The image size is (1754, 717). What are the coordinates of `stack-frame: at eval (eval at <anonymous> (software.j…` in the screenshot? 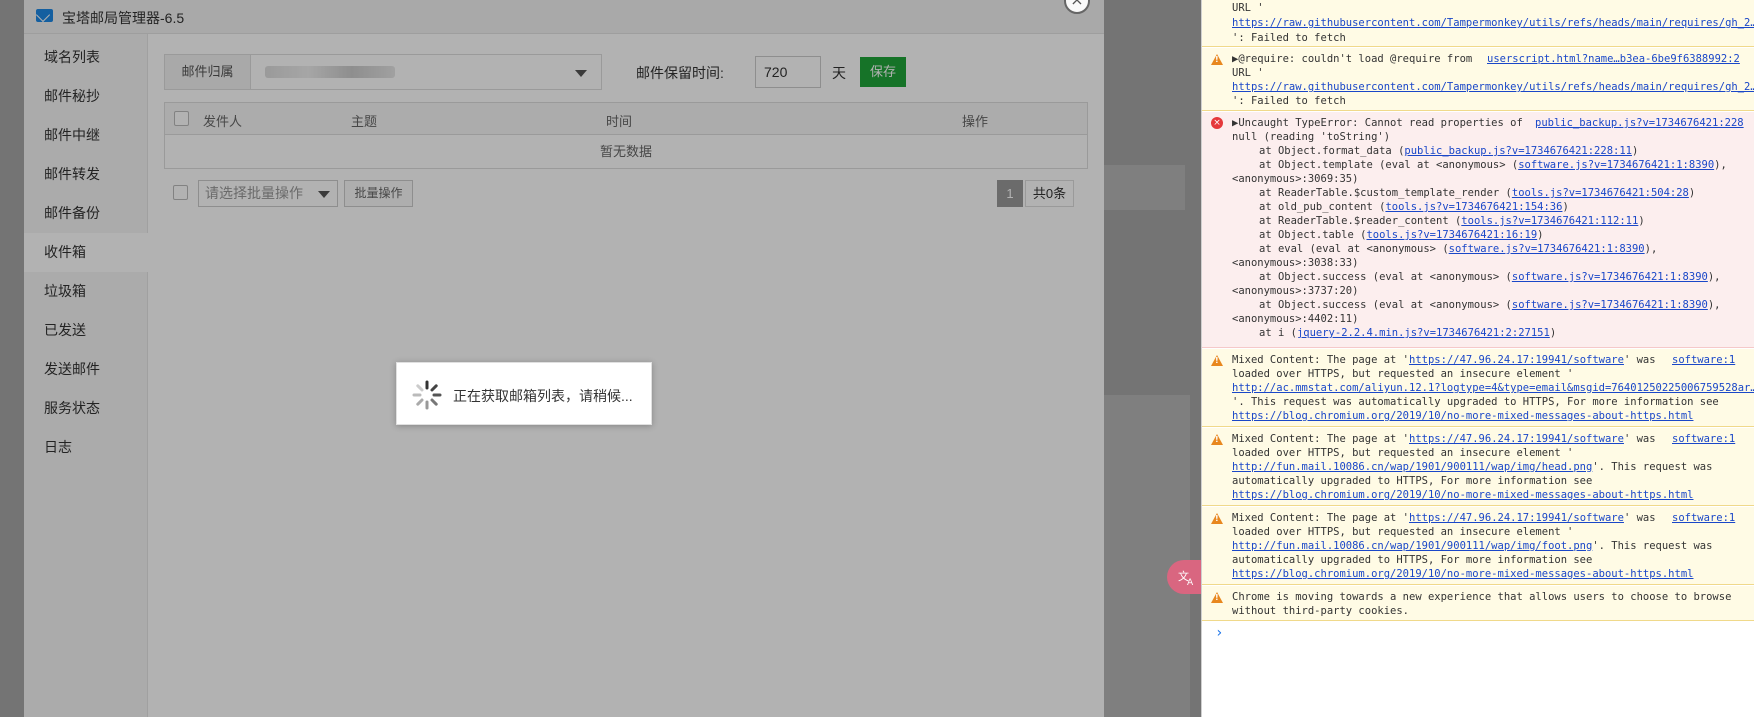 It's located at (1458, 249).